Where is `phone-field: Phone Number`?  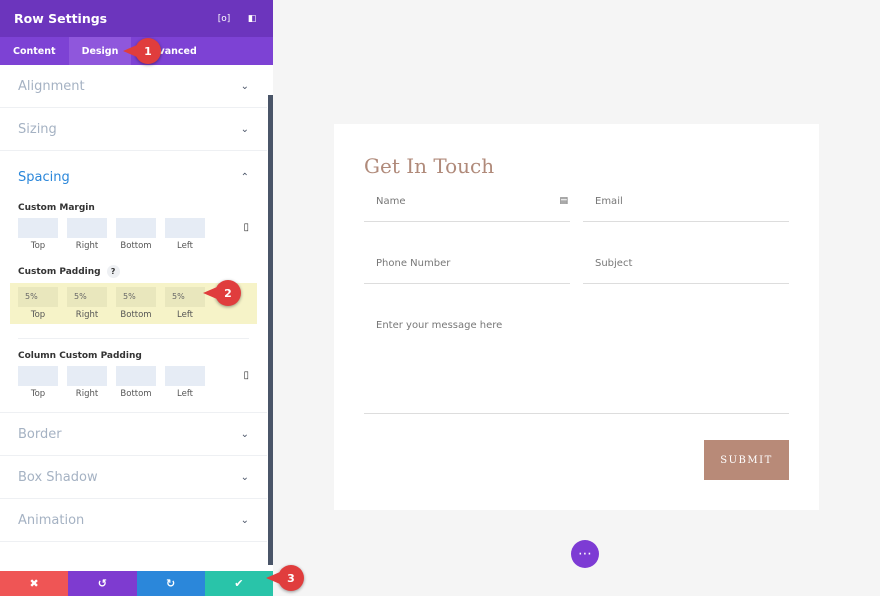
phone-field: Phone Number is located at coordinates (467, 269).